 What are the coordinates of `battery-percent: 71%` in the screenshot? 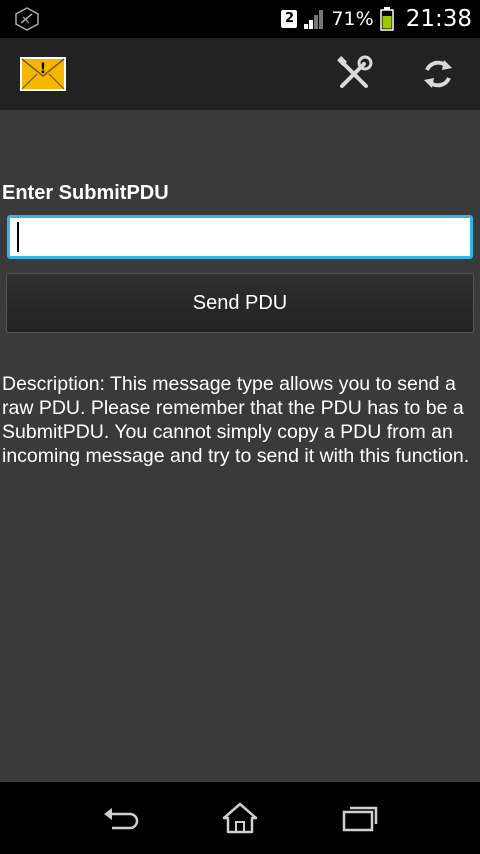 It's located at (352, 19).